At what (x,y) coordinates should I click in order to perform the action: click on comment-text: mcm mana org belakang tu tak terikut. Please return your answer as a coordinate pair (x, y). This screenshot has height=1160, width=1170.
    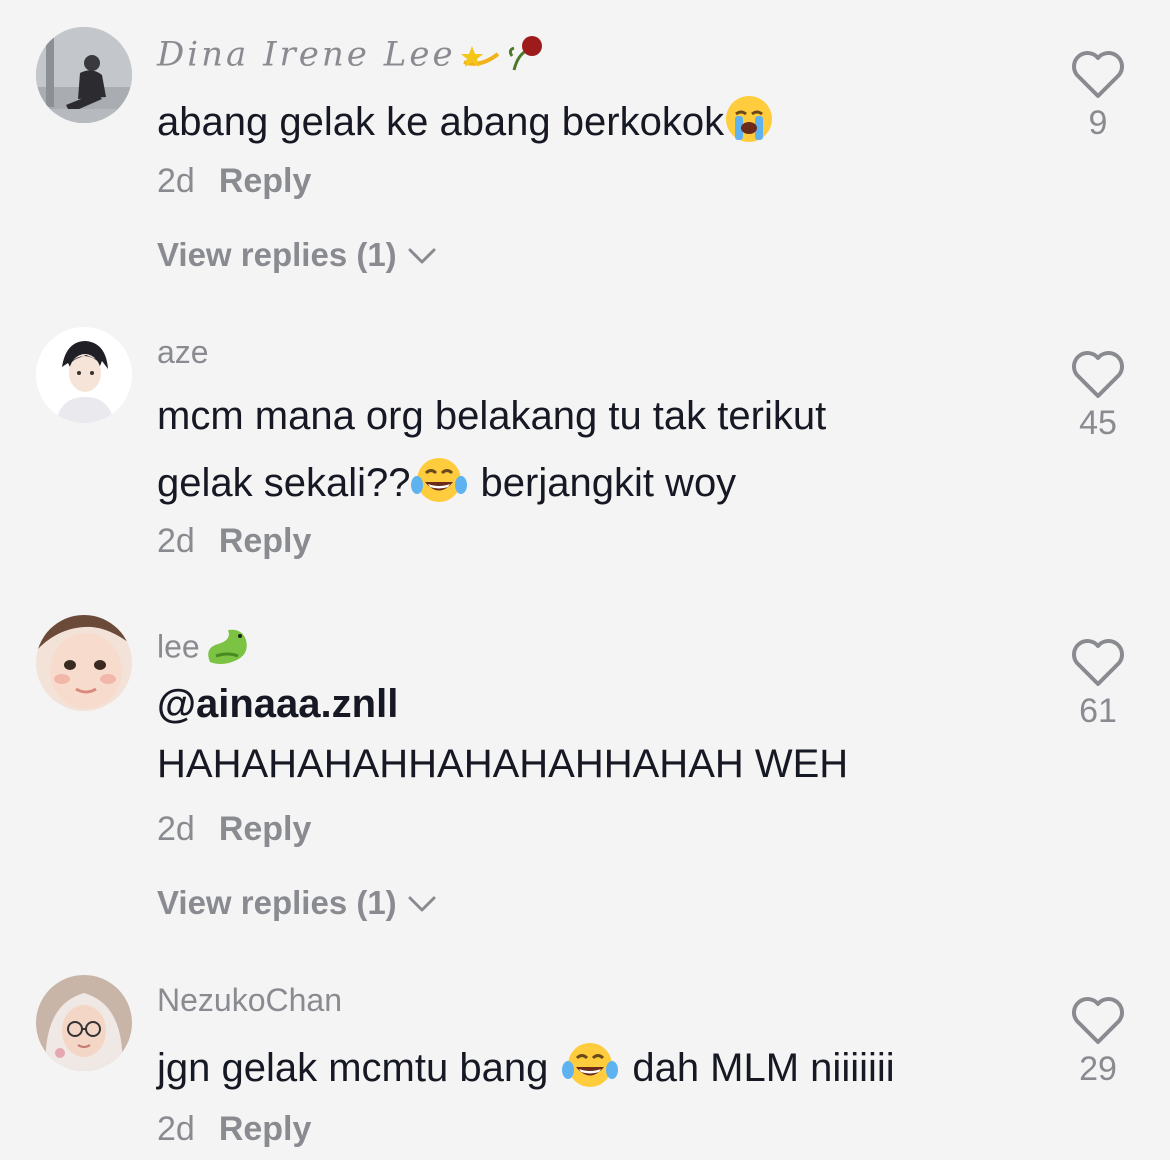
    Looking at the image, I should click on (492, 416).